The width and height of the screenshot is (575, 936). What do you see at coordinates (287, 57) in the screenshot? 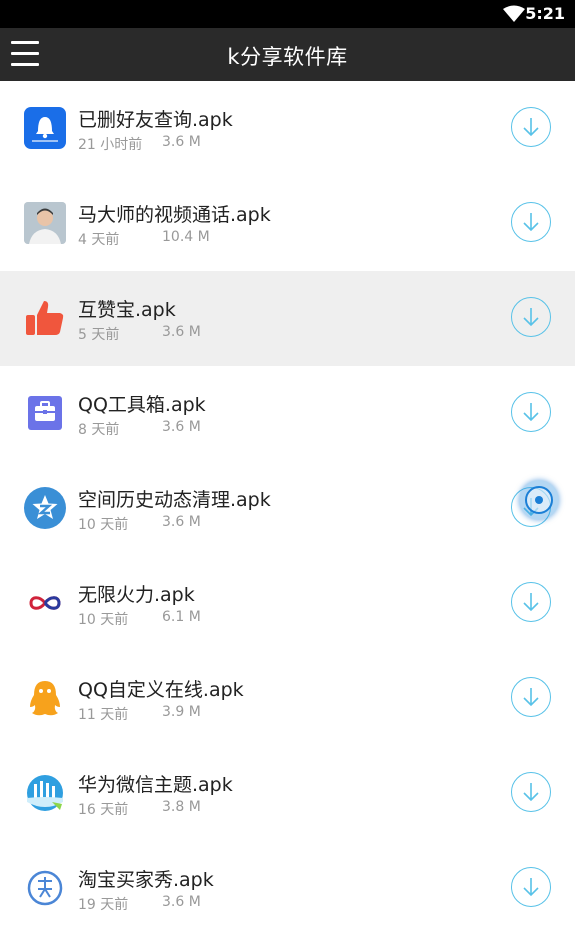
I see `page-title: k分享软件库` at bounding box center [287, 57].